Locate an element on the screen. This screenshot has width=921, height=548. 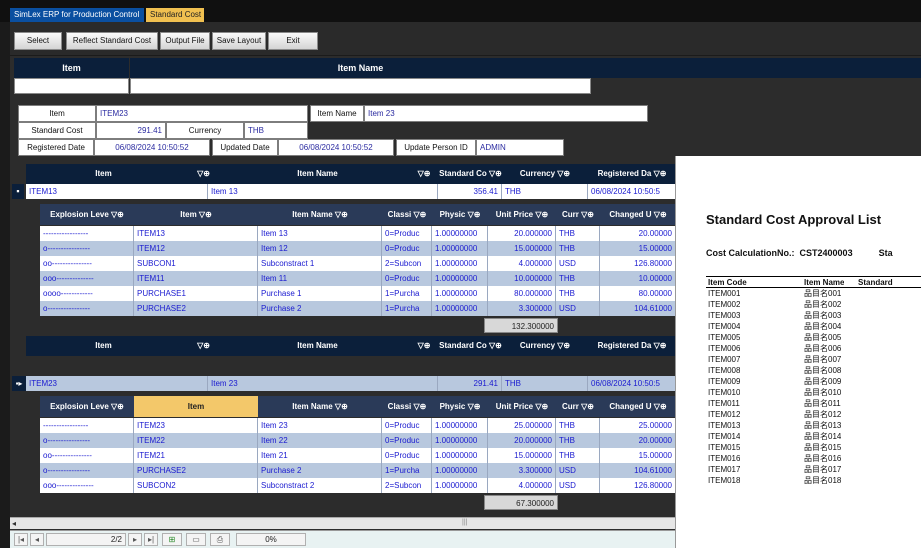
cell-price: 15.000000 is located at coordinates (522, 248).